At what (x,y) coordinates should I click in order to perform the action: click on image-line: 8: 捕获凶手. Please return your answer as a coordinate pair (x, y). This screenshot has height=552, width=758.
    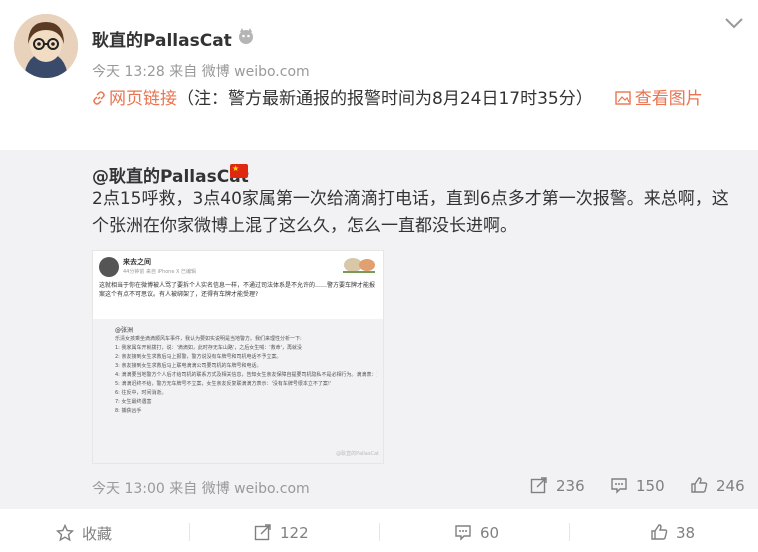
    Looking at the image, I should click on (128, 411).